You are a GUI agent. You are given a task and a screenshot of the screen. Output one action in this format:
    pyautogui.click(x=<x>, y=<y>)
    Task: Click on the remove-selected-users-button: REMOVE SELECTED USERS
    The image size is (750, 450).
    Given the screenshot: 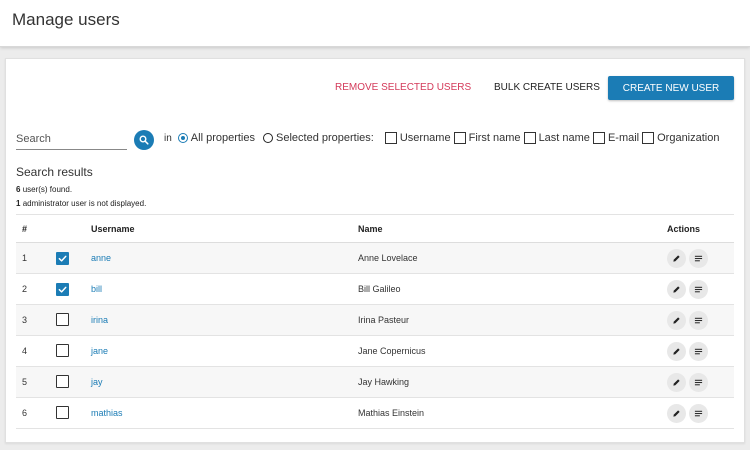 What is the action you would take?
    pyautogui.click(x=403, y=87)
    